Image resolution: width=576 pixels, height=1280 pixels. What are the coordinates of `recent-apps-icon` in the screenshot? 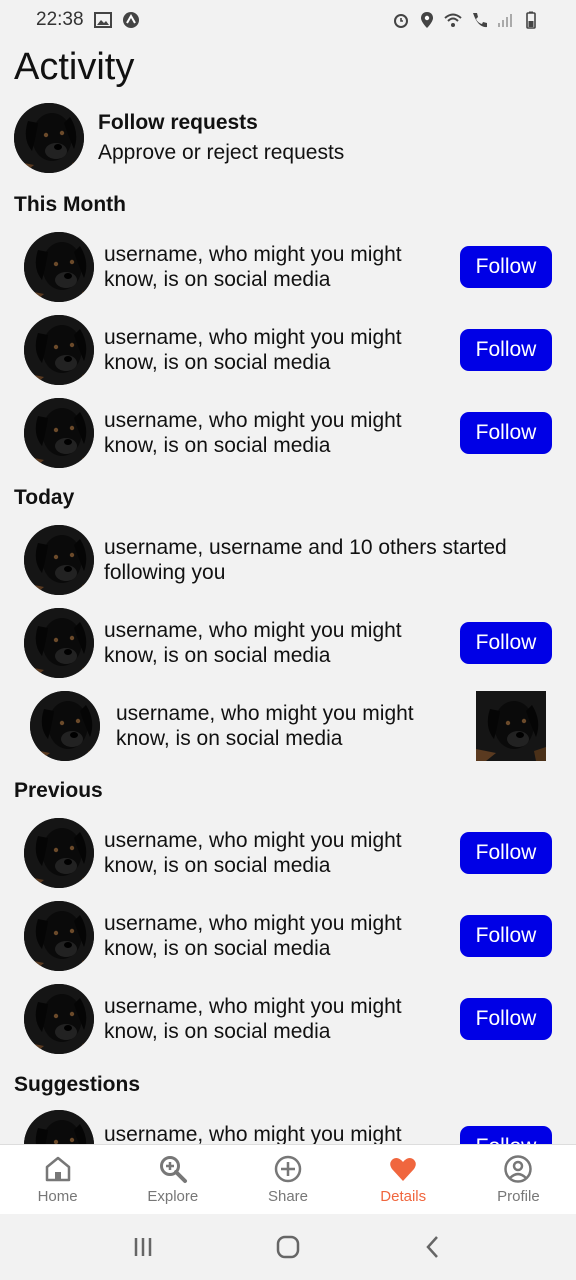 It's located at (143, 1247).